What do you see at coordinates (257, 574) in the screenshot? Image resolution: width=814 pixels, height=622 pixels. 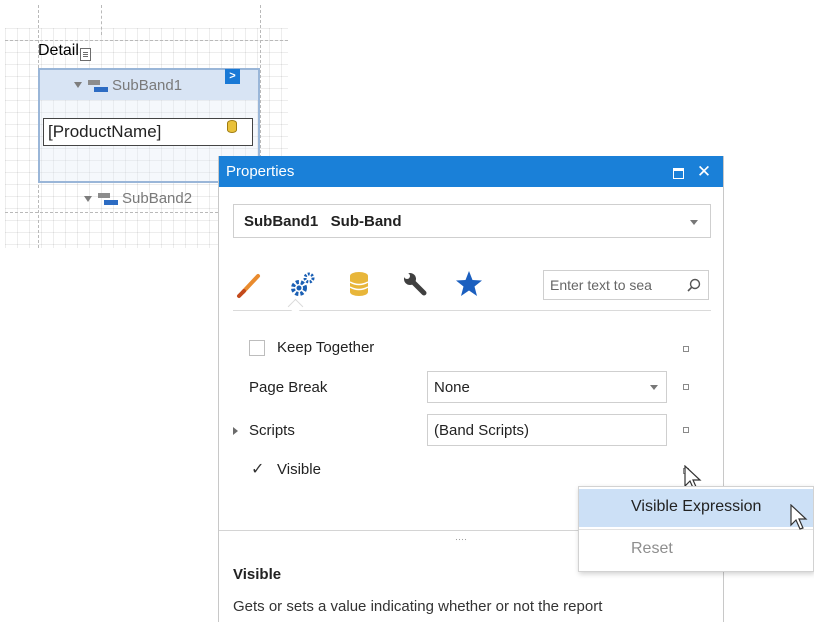 I see `description-title: Visible` at bounding box center [257, 574].